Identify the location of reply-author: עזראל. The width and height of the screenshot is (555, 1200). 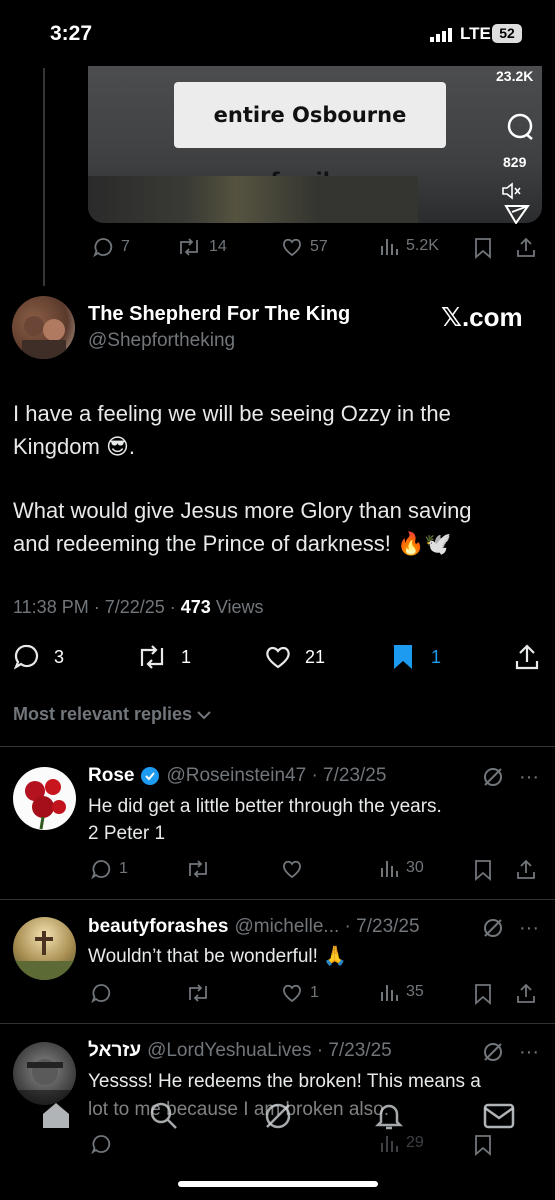
(114, 1051).